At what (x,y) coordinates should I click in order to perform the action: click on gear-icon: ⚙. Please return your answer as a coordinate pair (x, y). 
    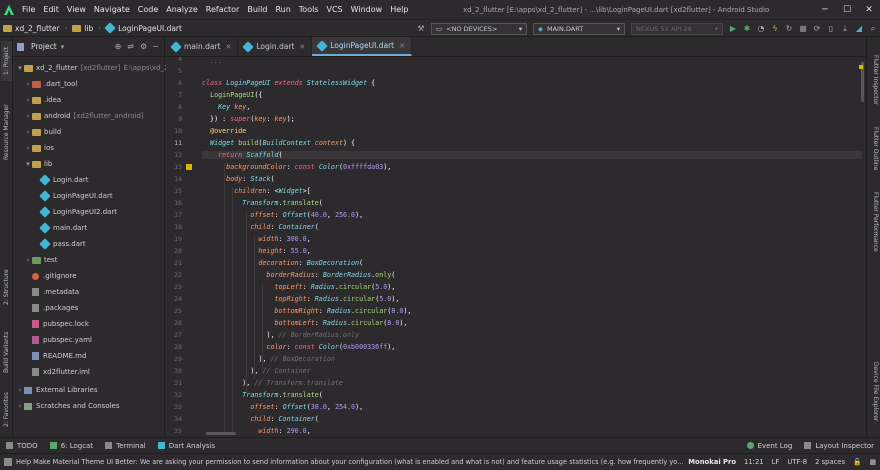
    Looking at the image, I should click on (143, 46).